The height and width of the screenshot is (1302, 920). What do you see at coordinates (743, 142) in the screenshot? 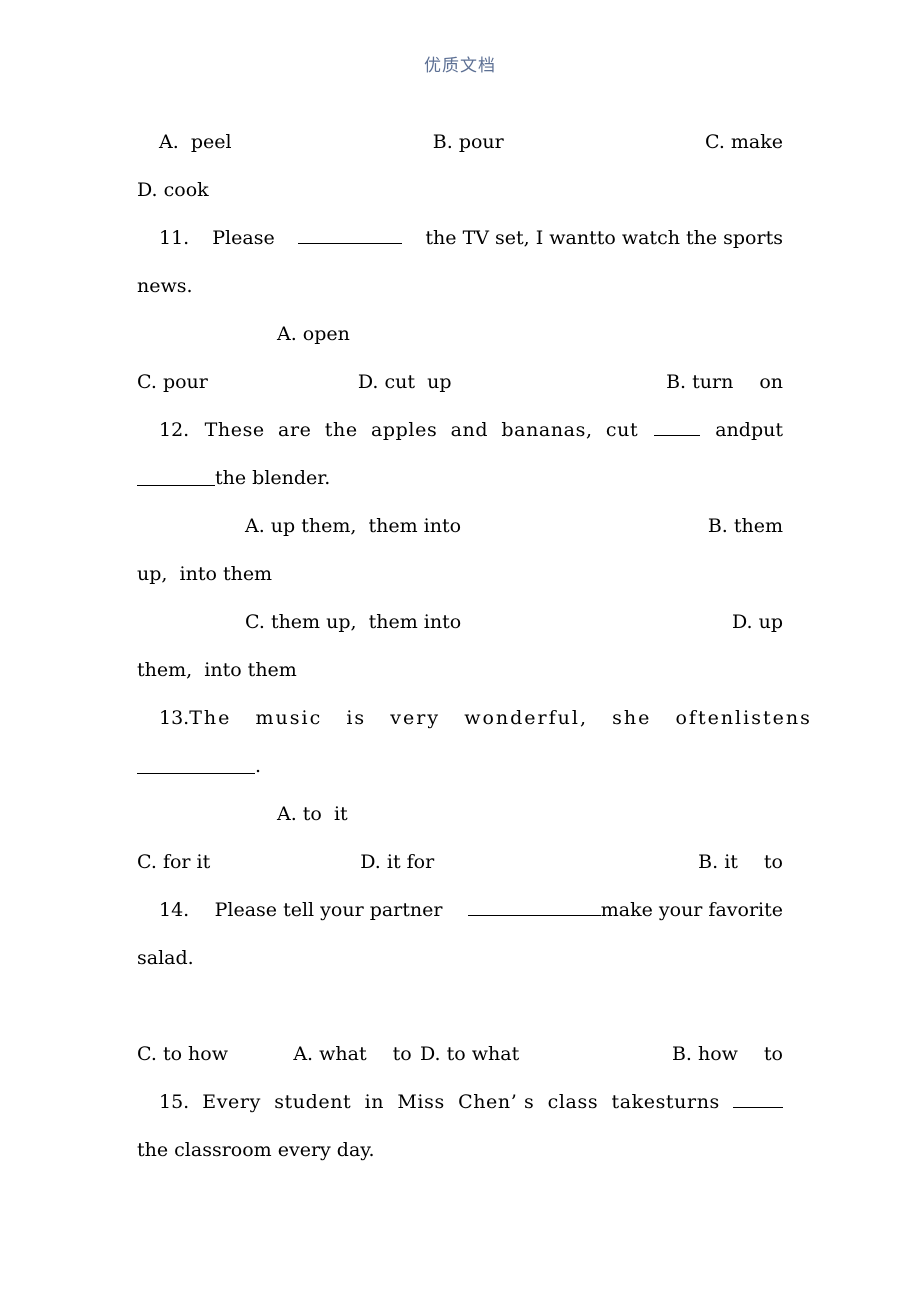
I see `option-c-q10: C. make` at bounding box center [743, 142].